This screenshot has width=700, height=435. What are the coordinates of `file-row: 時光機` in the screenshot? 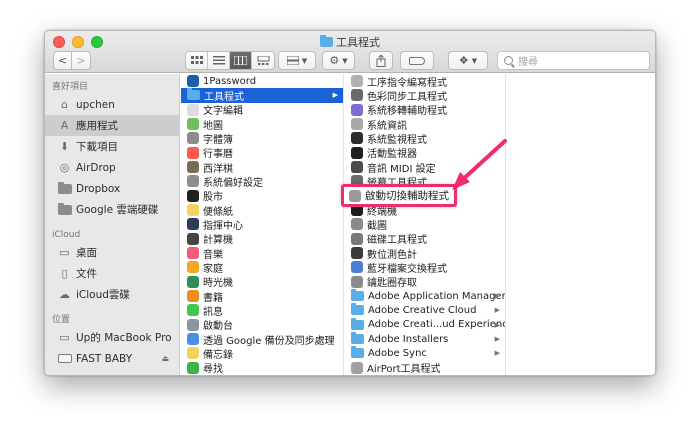 It's located at (262, 282).